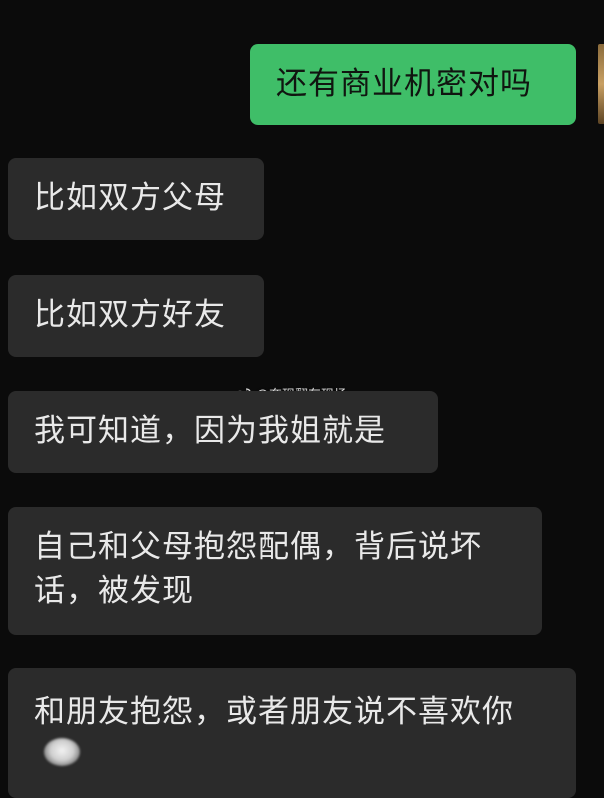 The image size is (604, 798). What do you see at coordinates (130, 315) in the screenshot?
I see `message-text: 比如双方好友` at bounding box center [130, 315].